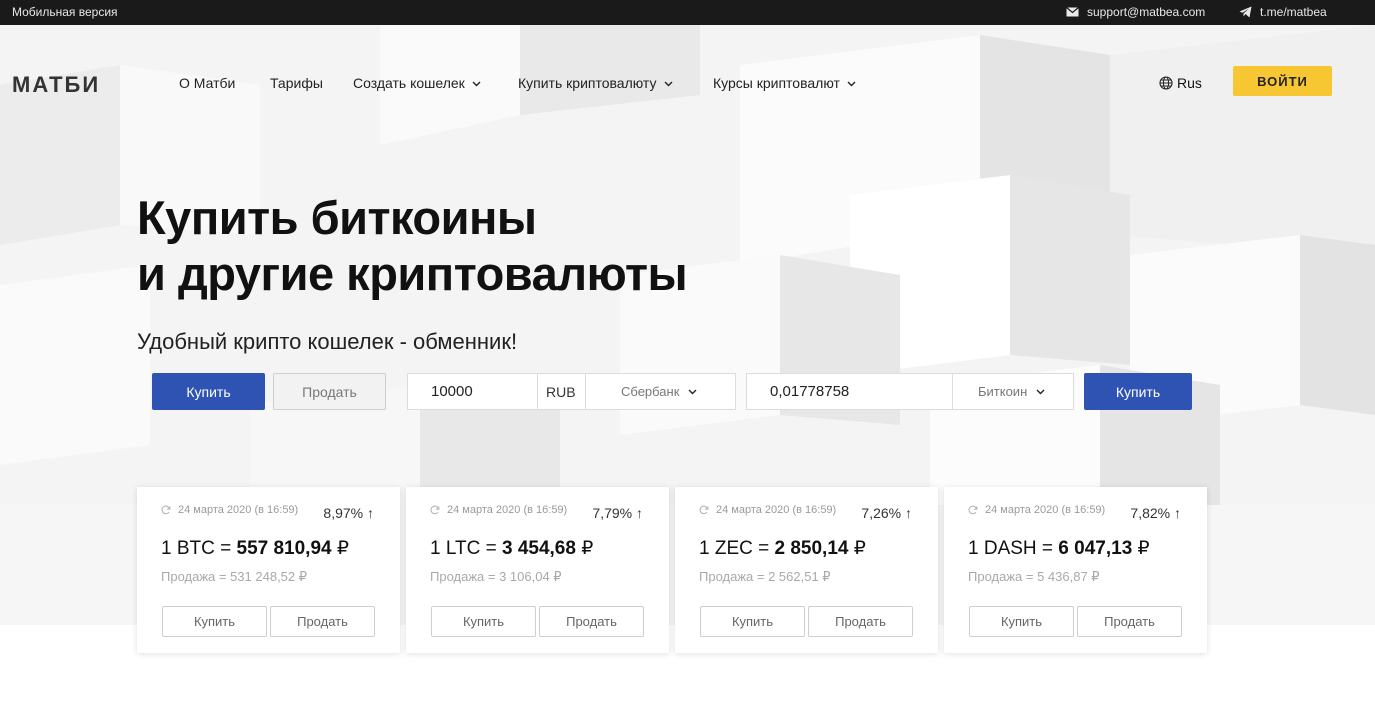 The width and height of the screenshot is (1375, 721). What do you see at coordinates (617, 513) in the screenshot?
I see `price-change: 7,79% ↑` at bounding box center [617, 513].